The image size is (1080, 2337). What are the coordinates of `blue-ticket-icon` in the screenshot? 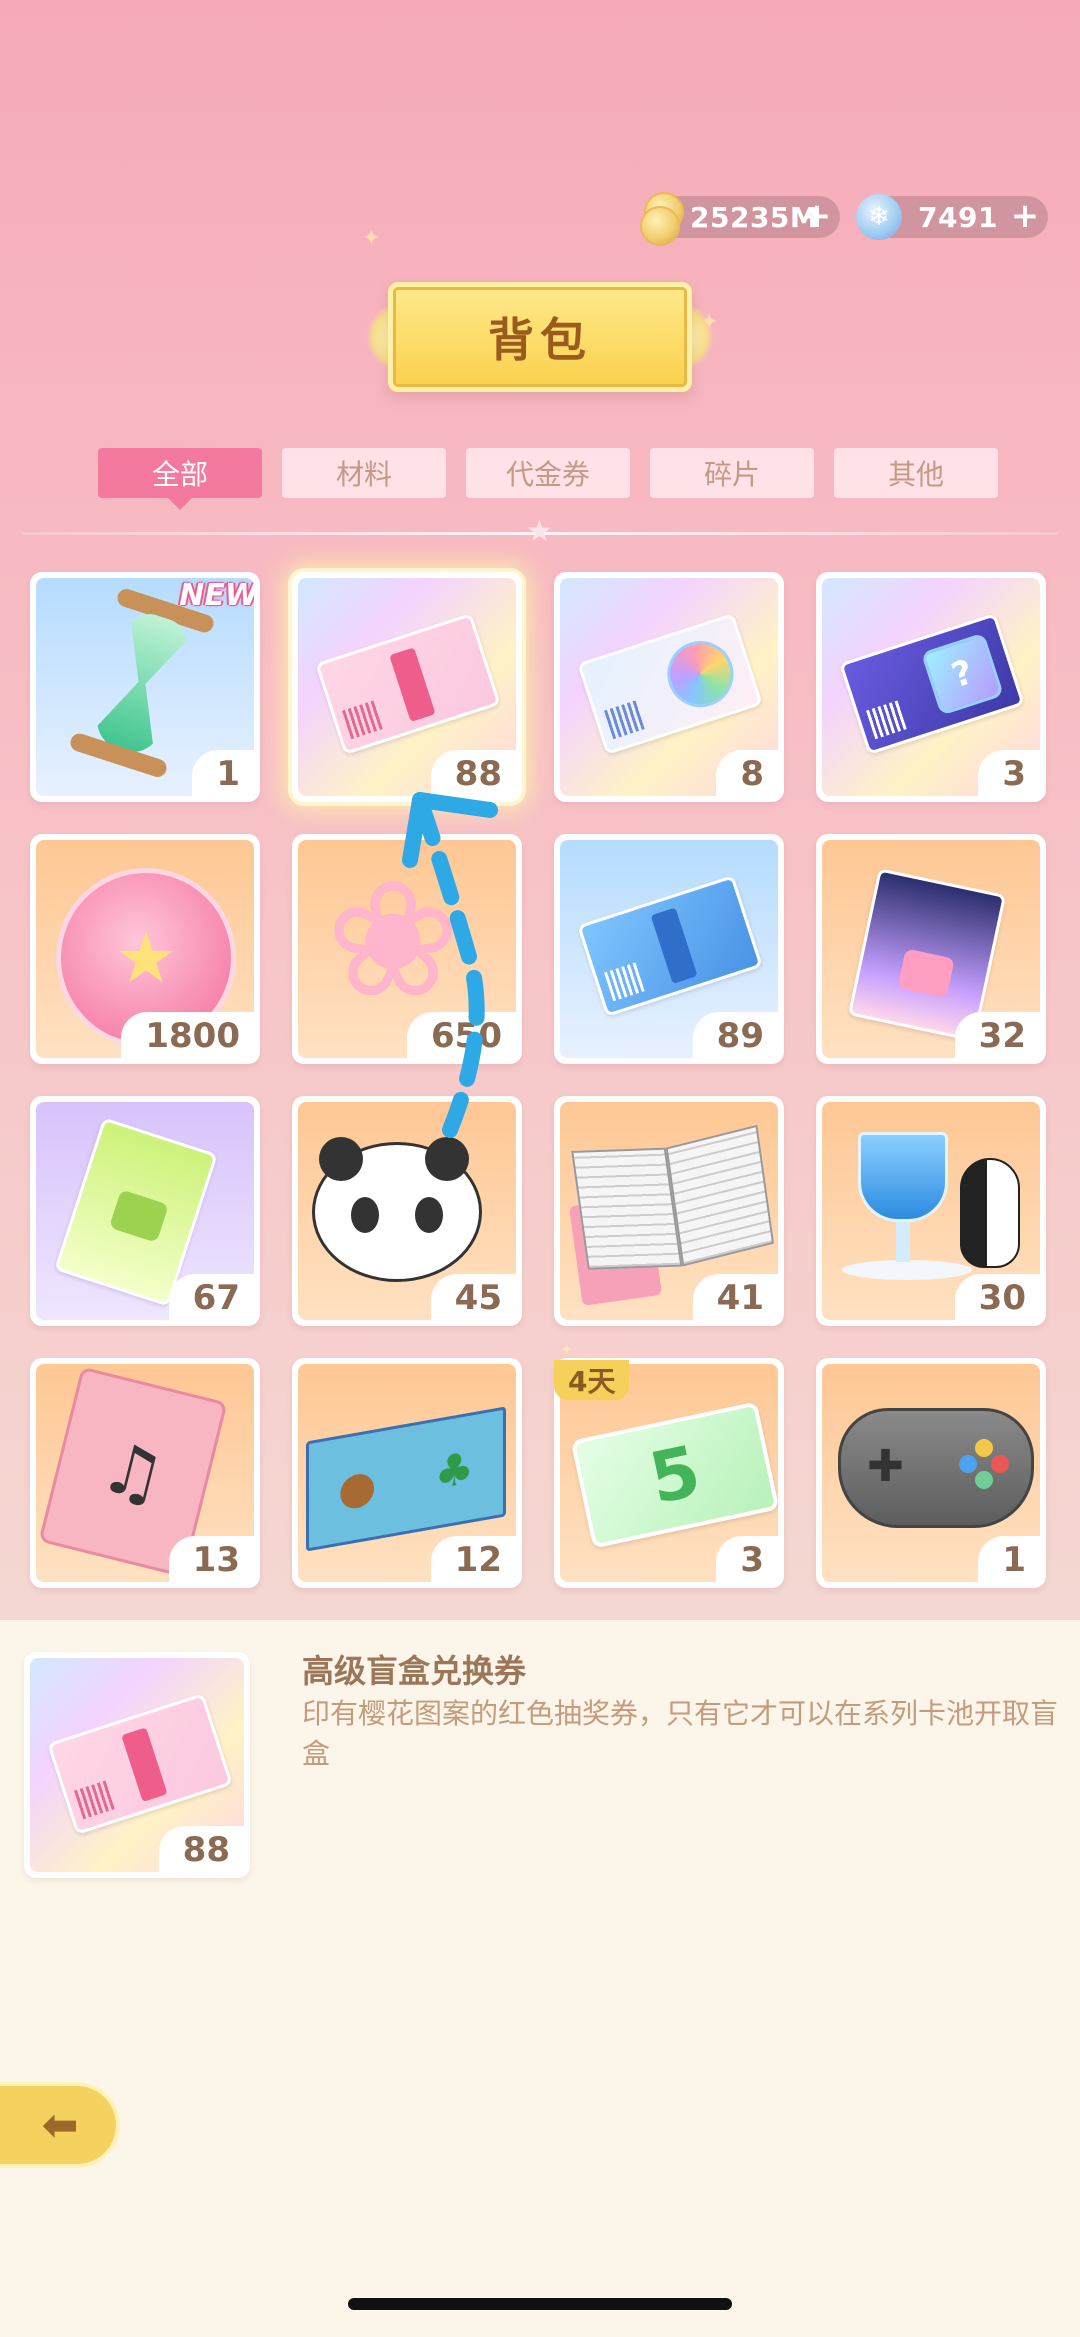 It's located at (670, 946).